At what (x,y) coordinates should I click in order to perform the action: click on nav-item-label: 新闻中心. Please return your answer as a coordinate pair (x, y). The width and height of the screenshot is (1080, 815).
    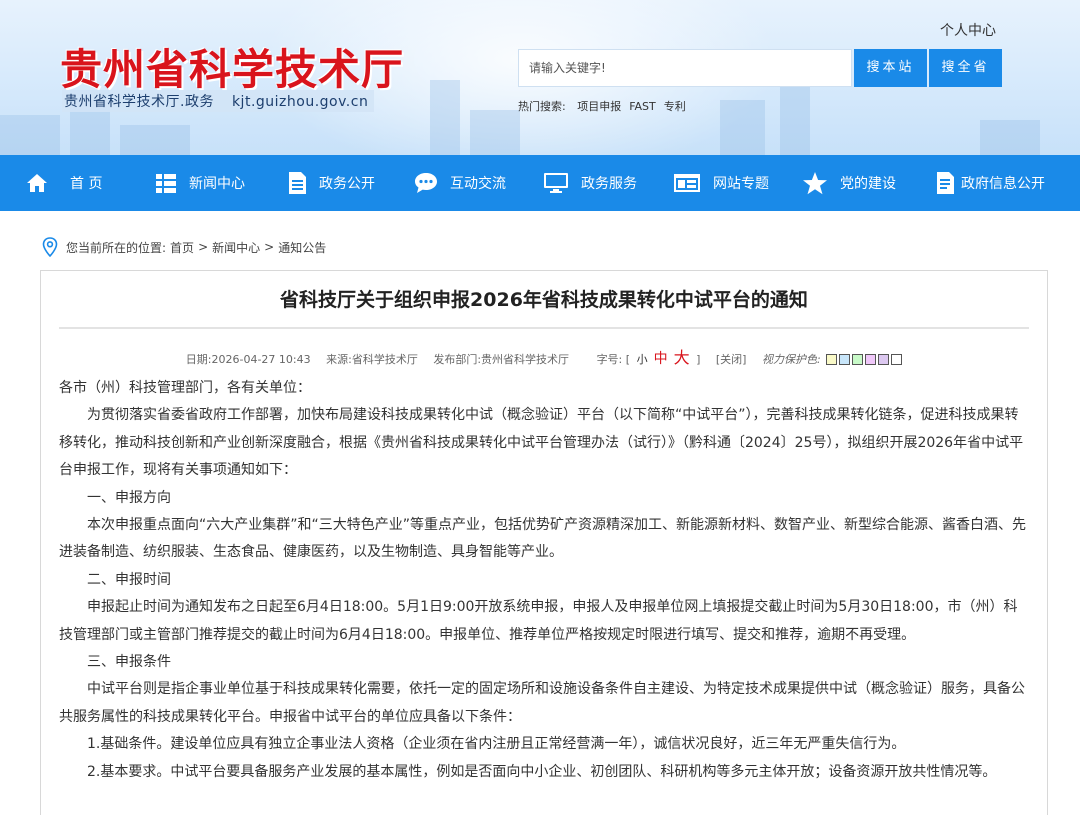
    Looking at the image, I should click on (217, 184).